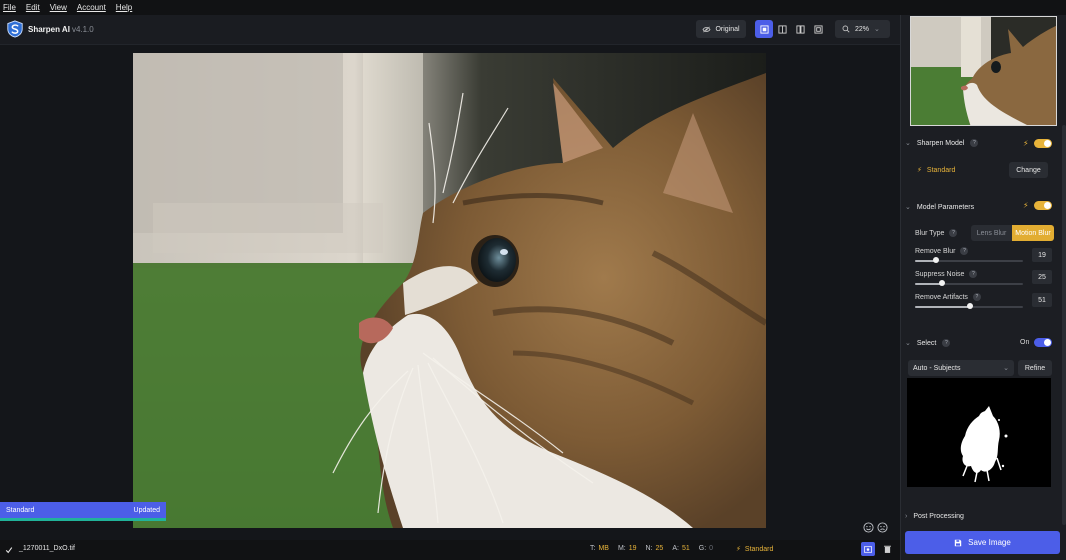 The height and width of the screenshot is (560, 1066). Describe the element at coordinates (984, 444) in the screenshot. I see `subject-mask-shape` at that location.